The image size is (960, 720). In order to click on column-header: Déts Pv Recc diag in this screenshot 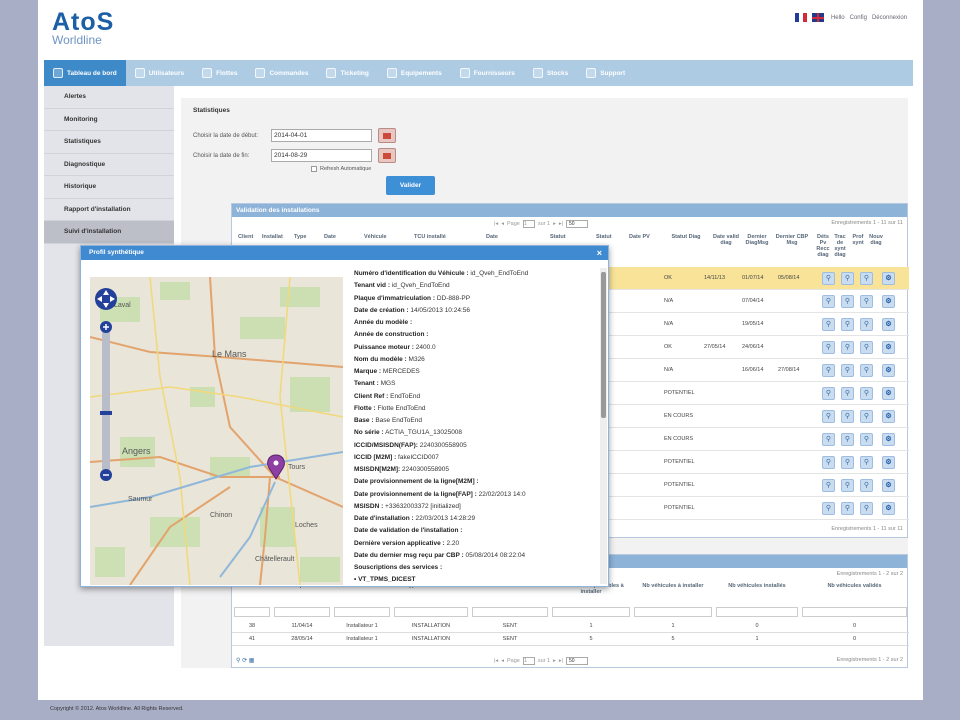, I will do `click(823, 246)`.